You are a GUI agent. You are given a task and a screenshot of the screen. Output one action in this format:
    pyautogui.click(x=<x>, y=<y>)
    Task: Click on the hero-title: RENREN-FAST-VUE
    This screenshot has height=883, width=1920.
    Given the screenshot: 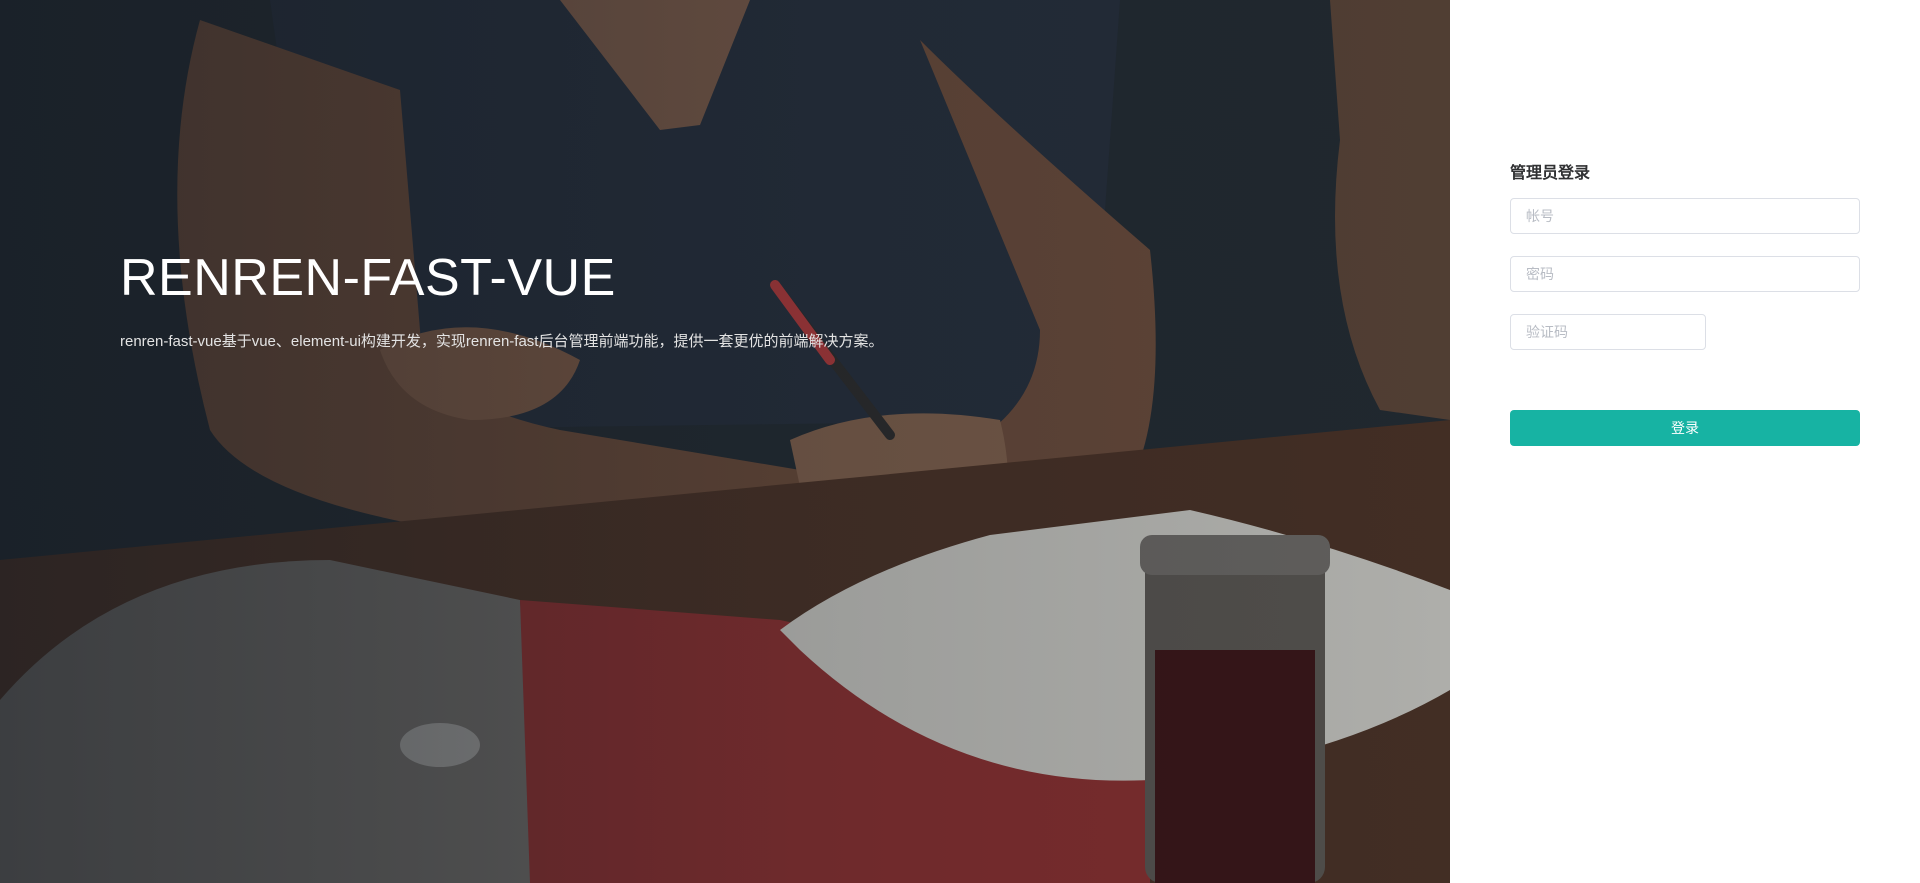 What is the action you would take?
    pyautogui.click(x=368, y=278)
    